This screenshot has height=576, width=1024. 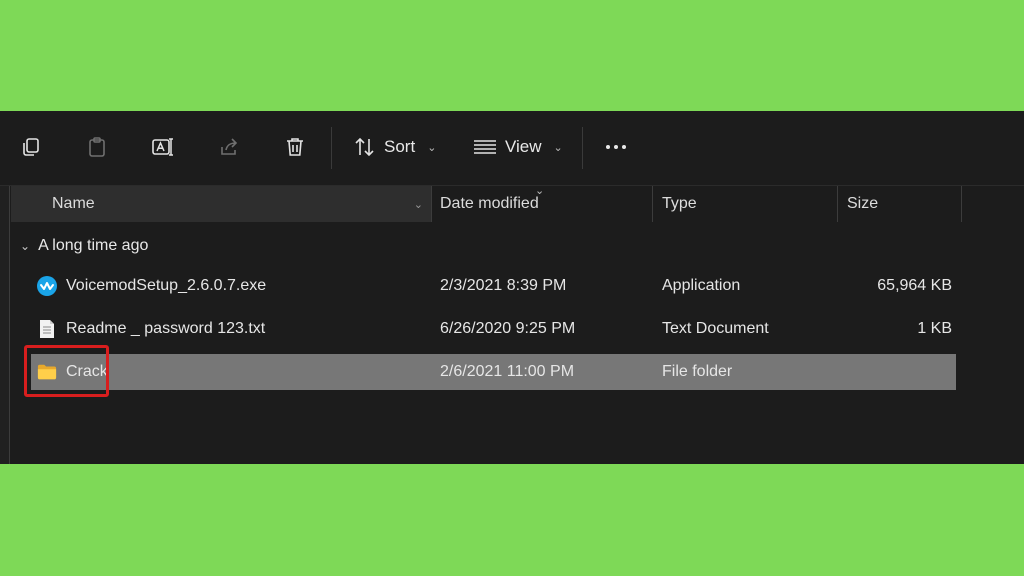 What do you see at coordinates (400, 146) in the screenshot?
I see `sort-label: Sort` at bounding box center [400, 146].